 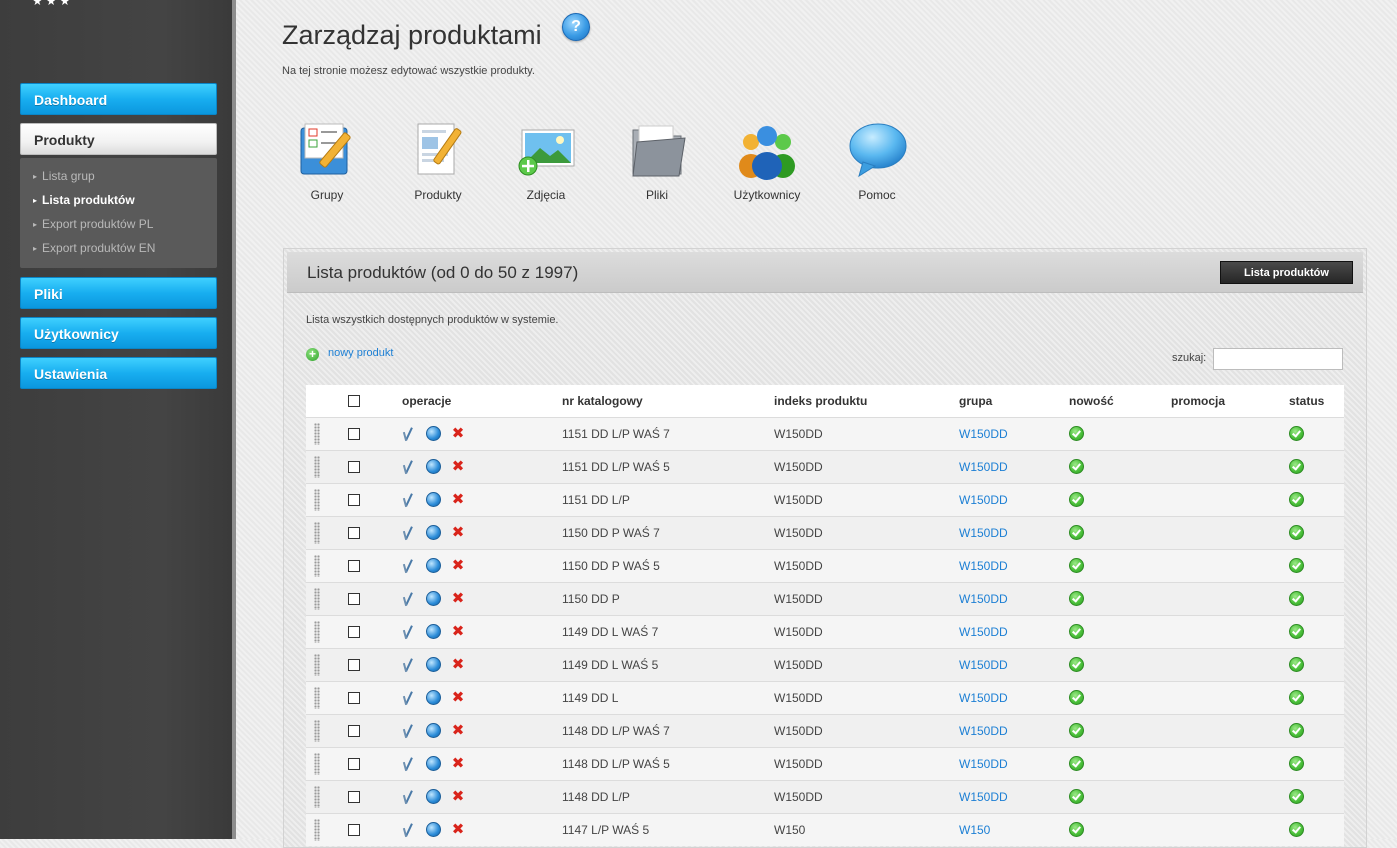 I want to click on group-link: W150, so click(x=974, y=830).